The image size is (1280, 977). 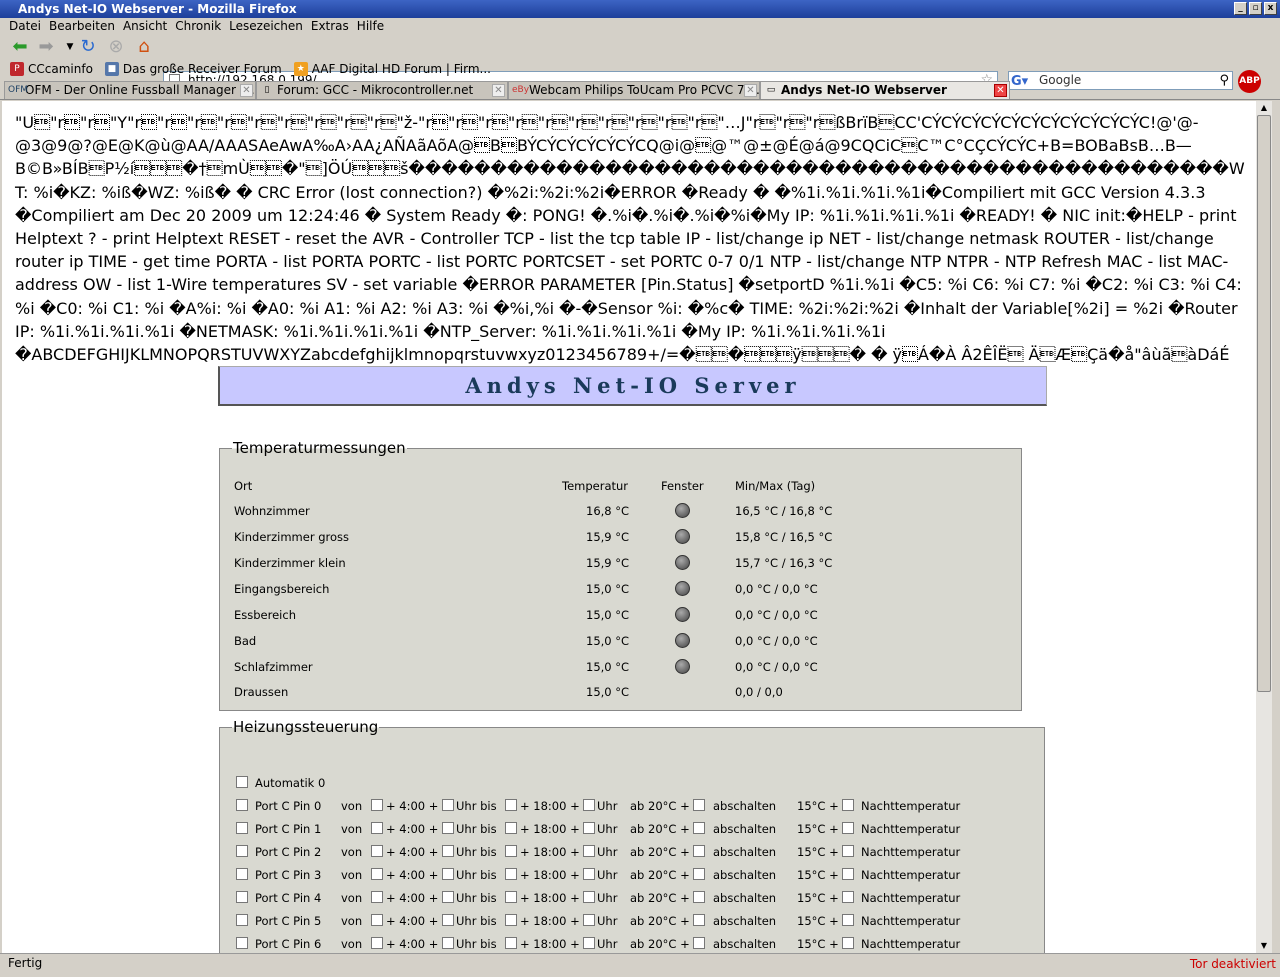 I want to click on scroll-up-icon: ▲, so click(x=1264, y=108).